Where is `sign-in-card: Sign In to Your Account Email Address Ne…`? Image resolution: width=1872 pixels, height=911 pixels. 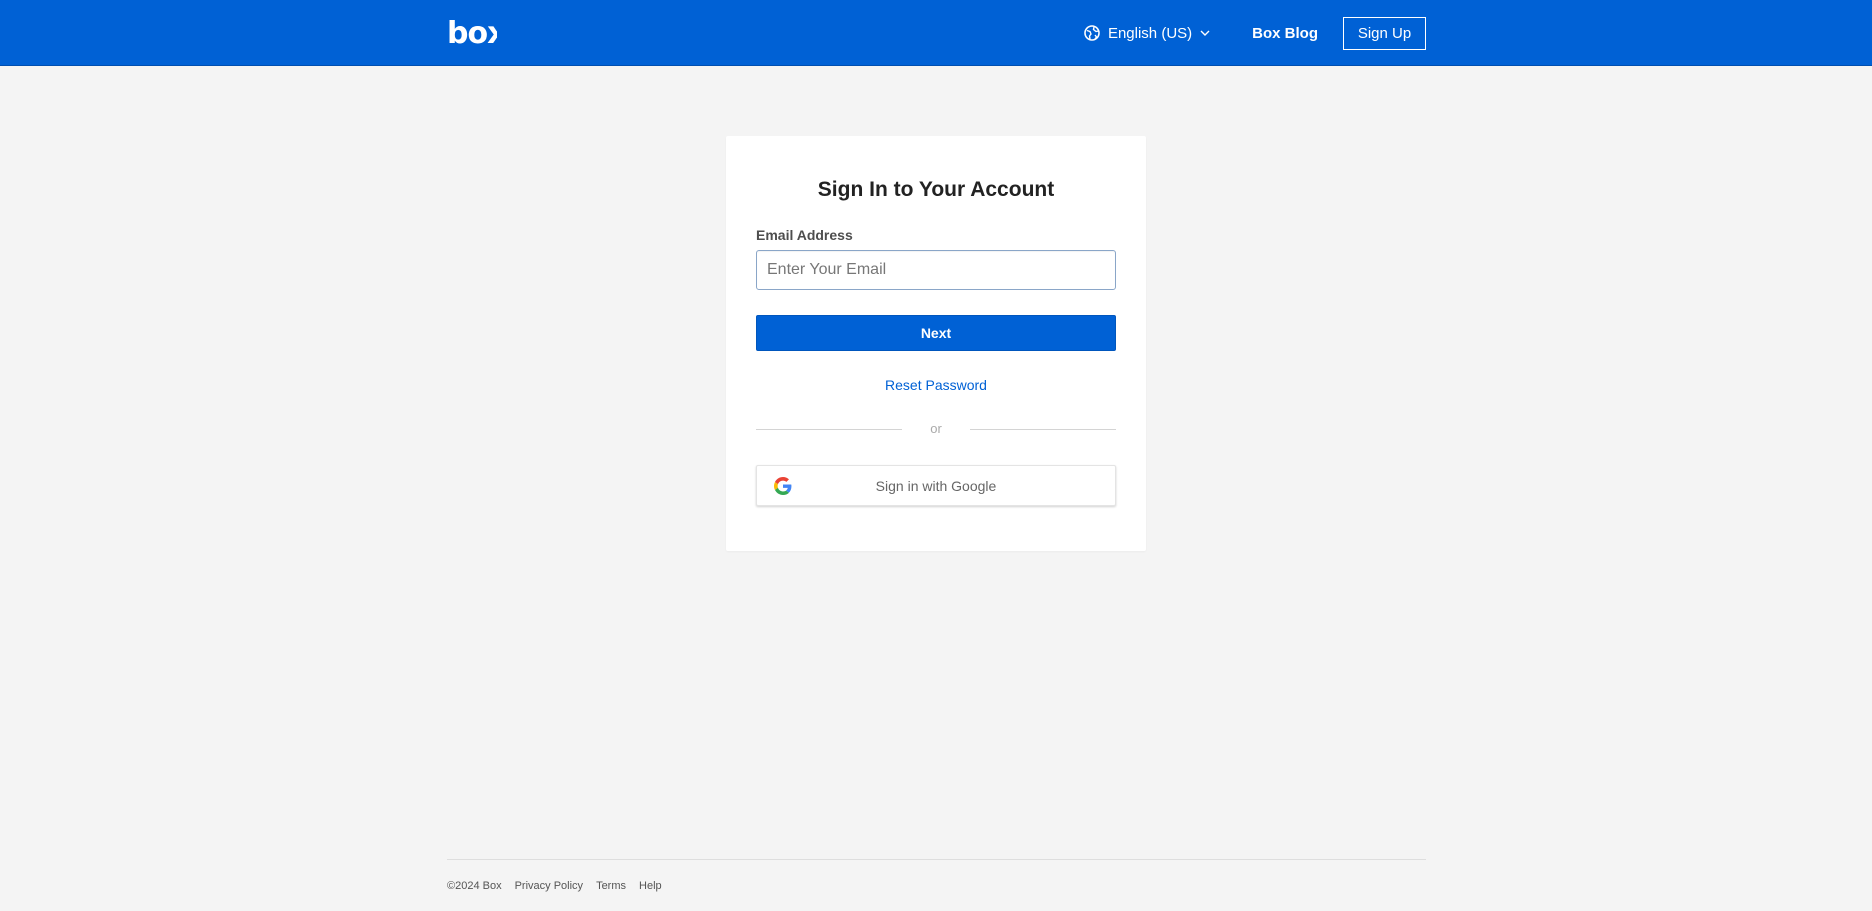 sign-in-card: Sign In to Your Account Email Address Ne… is located at coordinates (936, 343).